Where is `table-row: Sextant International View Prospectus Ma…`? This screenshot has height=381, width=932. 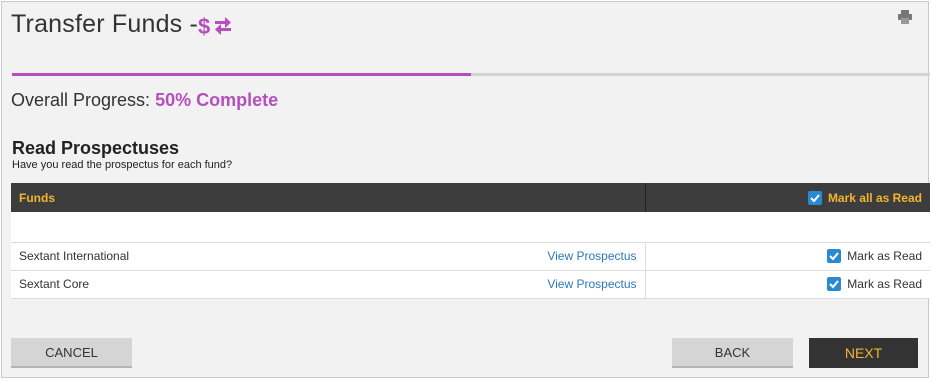
table-row: Sextant International View Prospectus Ma… is located at coordinates (470, 256).